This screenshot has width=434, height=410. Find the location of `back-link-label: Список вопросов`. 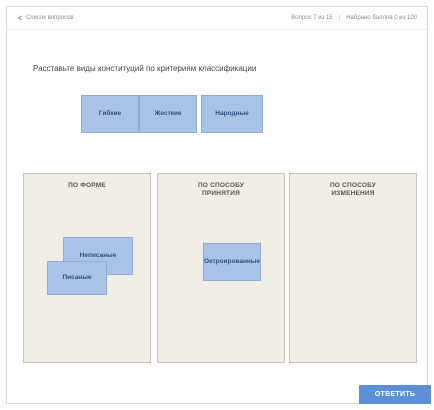

back-link-label: Список вопросов is located at coordinates (50, 18).